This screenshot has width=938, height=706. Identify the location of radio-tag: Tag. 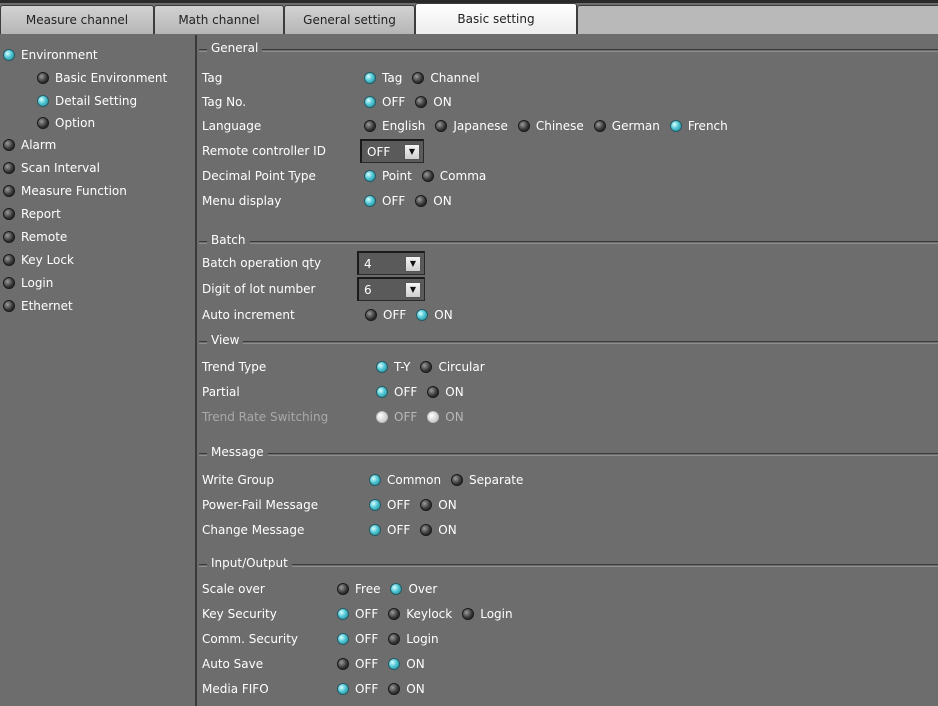
(383, 78).